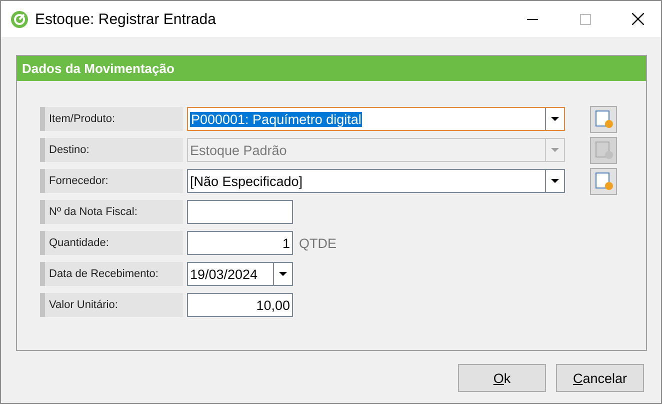  What do you see at coordinates (240, 212) in the screenshot?
I see `input-field` at bounding box center [240, 212].